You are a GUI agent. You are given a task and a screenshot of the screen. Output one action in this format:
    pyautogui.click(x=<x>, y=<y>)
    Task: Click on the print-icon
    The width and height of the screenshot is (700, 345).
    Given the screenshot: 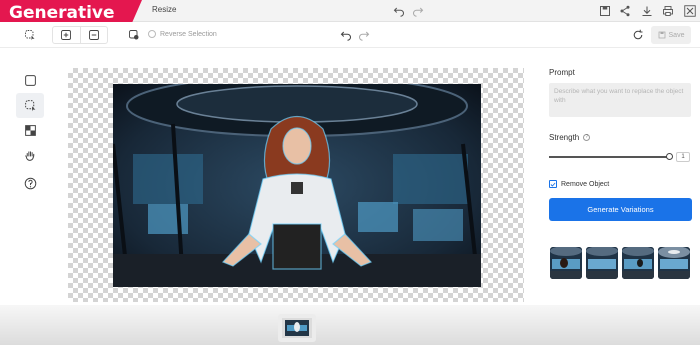 What is the action you would take?
    pyautogui.click(x=668, y=11)
    